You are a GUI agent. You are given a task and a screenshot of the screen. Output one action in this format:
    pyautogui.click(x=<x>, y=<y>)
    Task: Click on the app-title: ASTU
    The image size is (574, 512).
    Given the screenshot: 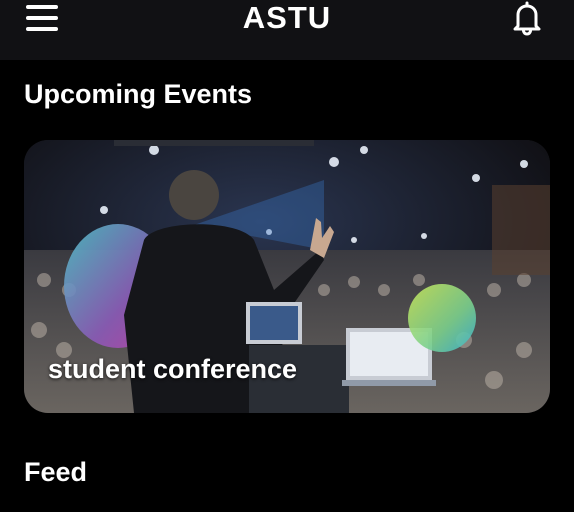 What is the action you would take?
    pyautogui.click(x=287, y=17)
    